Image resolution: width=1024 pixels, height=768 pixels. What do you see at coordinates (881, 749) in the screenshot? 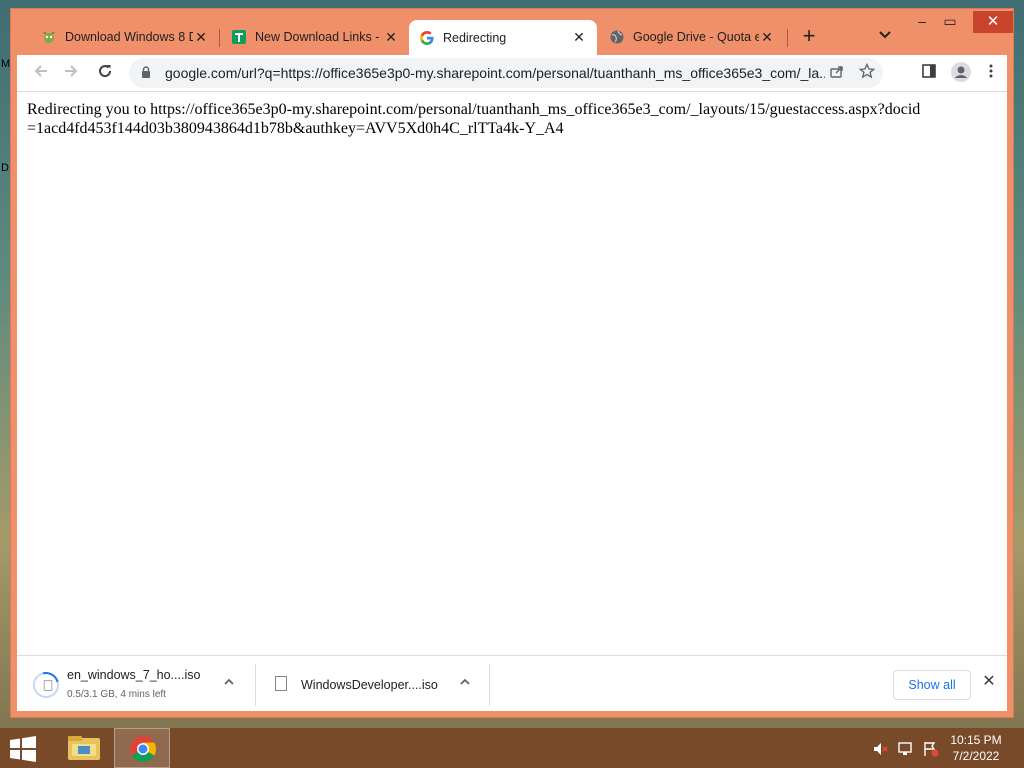
I see `volume-muted-icon` at bounding box center [881, 749].